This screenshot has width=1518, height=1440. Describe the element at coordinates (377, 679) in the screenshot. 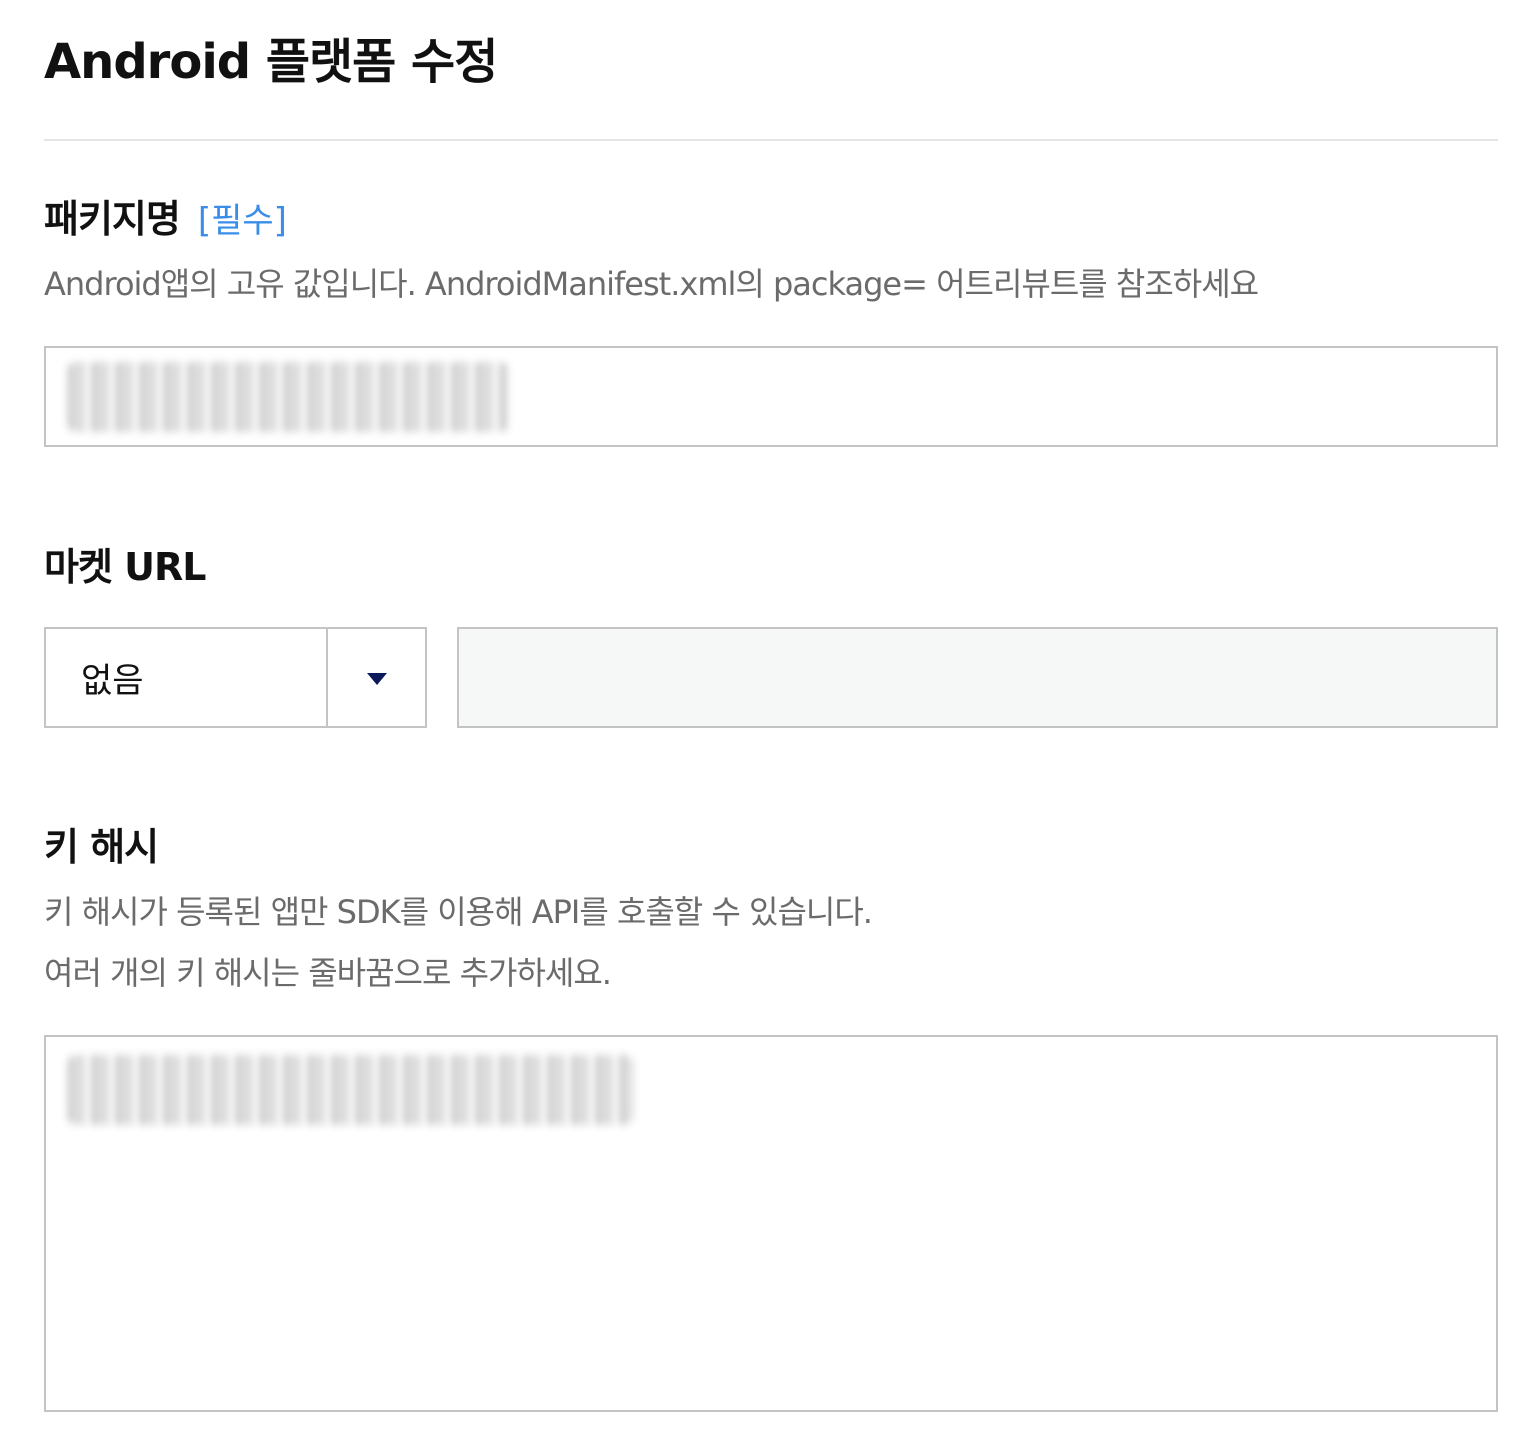

I see `caret-down-icon` at that location.